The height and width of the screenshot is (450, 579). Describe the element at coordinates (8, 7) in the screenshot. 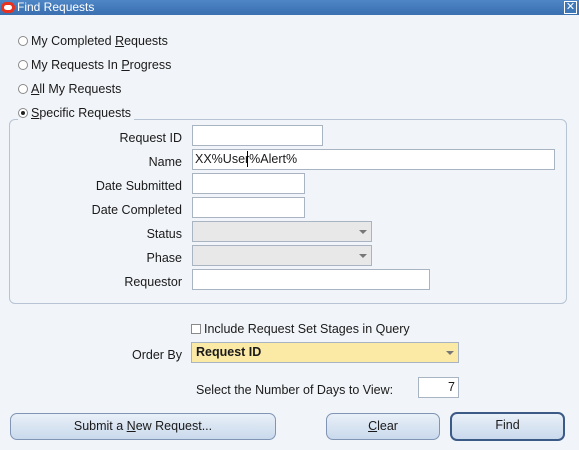

I see `oracle-logo-icon` at that location.